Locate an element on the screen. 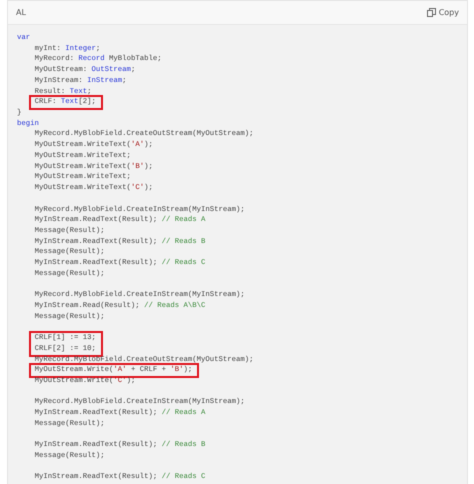 This screenshot has width=474, height=484. copy-icon is located at coordinates (431, 12).